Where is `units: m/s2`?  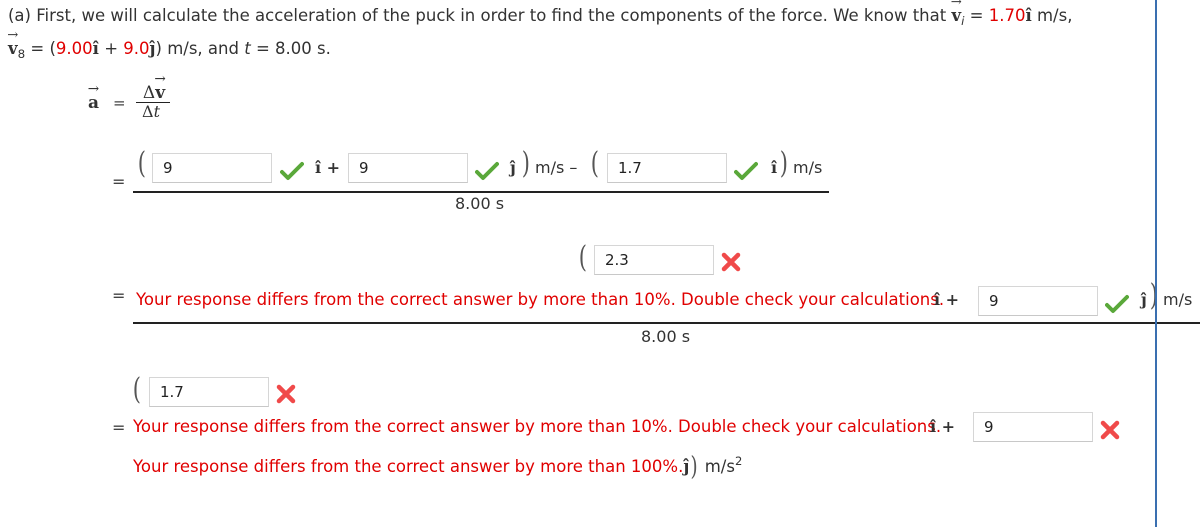
units: m/s2 is located at coordinates (723, 465).